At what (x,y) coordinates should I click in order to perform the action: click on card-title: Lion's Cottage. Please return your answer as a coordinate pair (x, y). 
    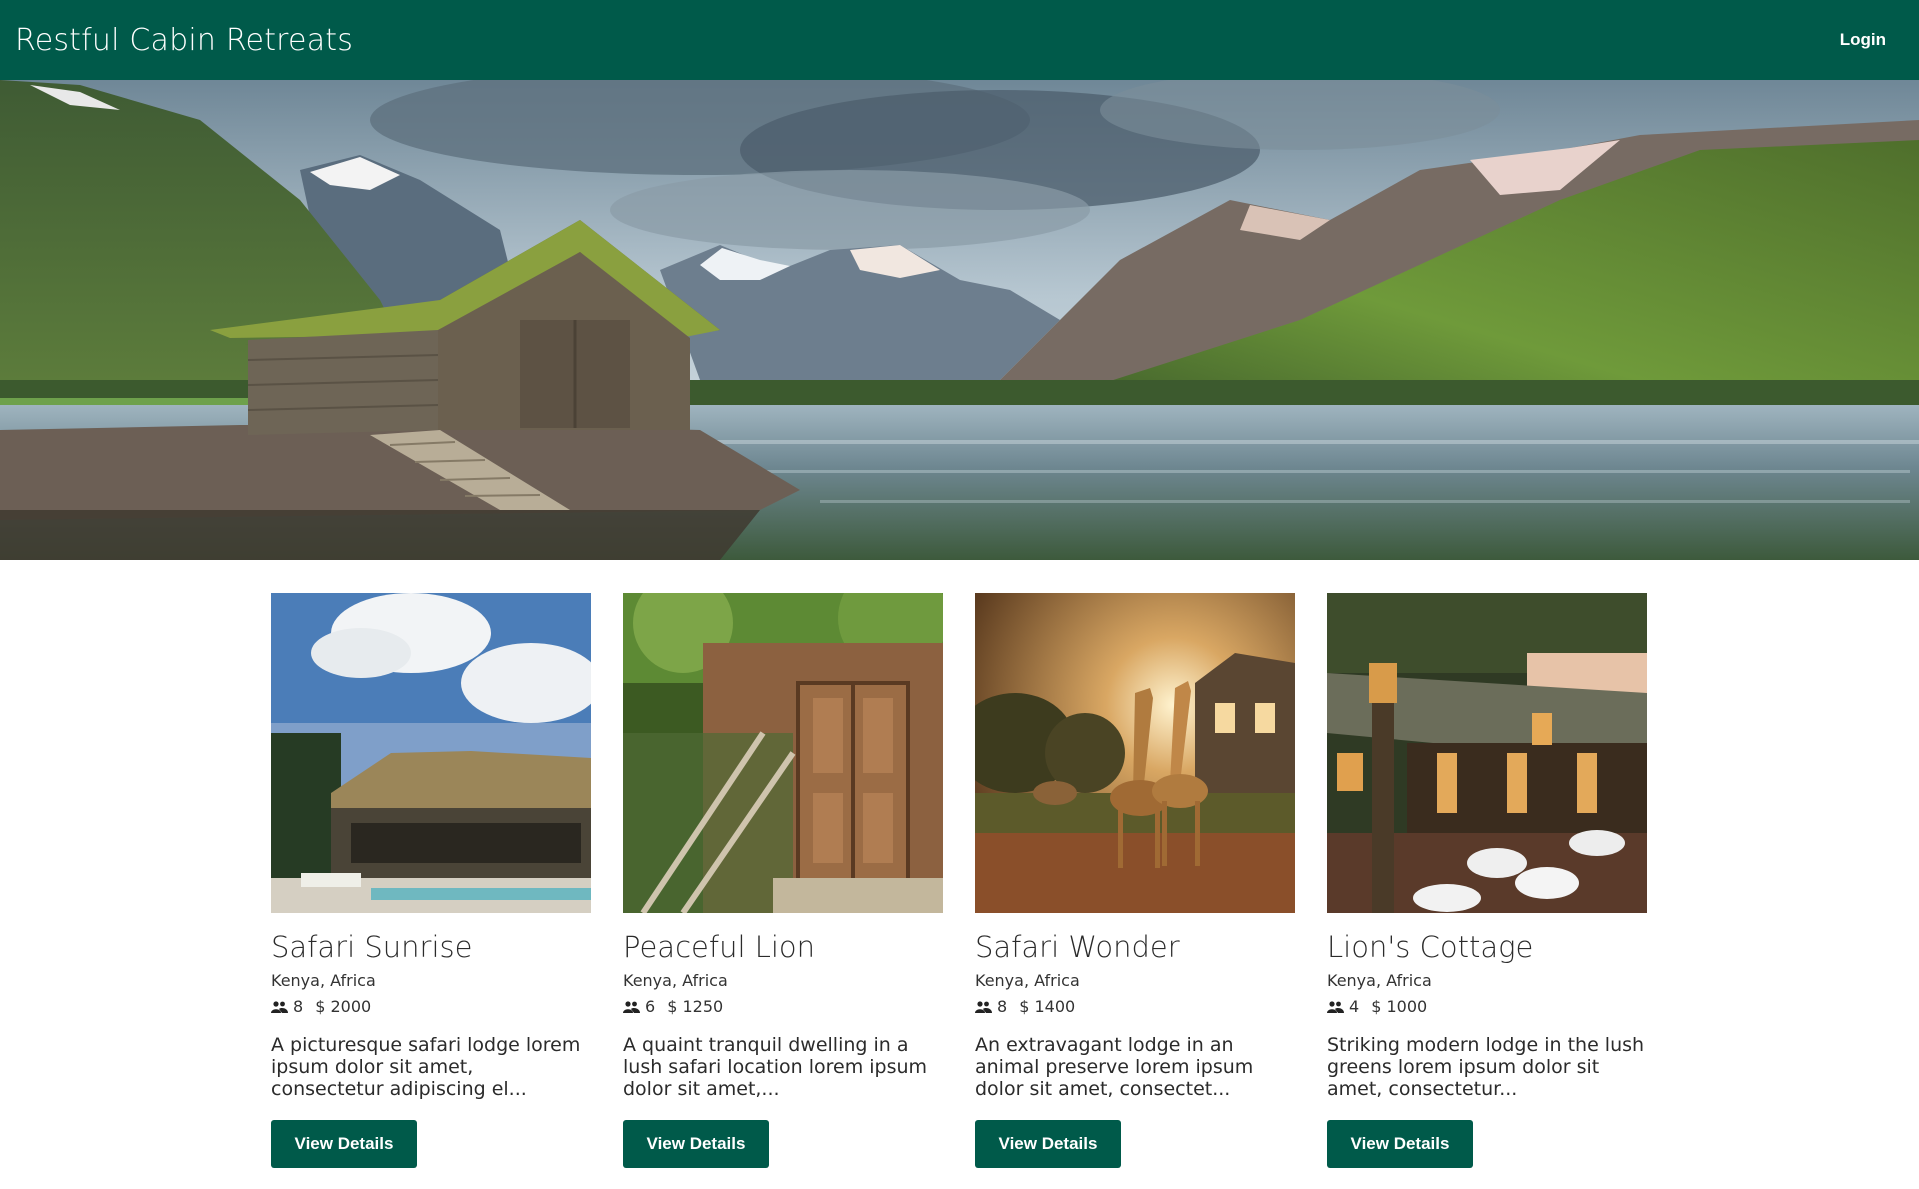
    Looking at the image, I should click on (1487, 947).